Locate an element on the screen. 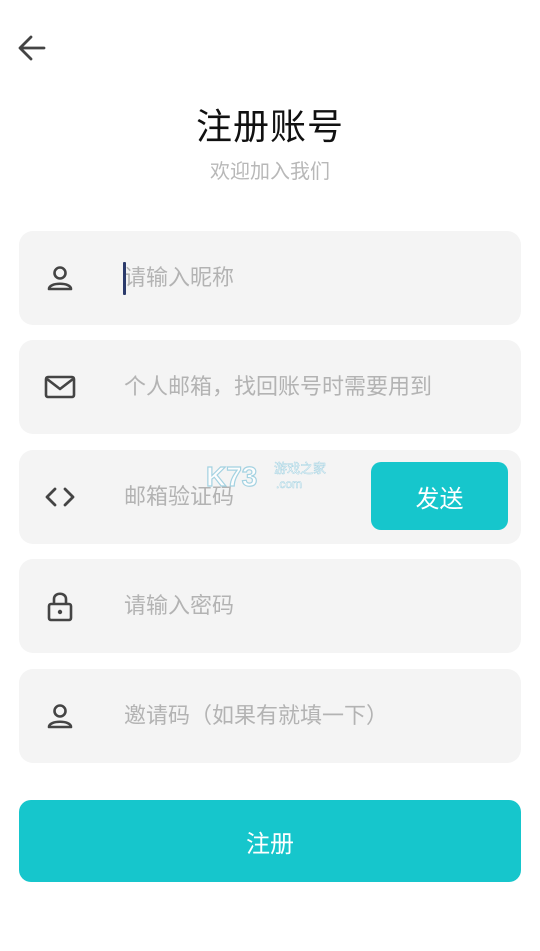 This screenshot has height=951, width=540. invite-code-field is located at coordinates (270, 716).